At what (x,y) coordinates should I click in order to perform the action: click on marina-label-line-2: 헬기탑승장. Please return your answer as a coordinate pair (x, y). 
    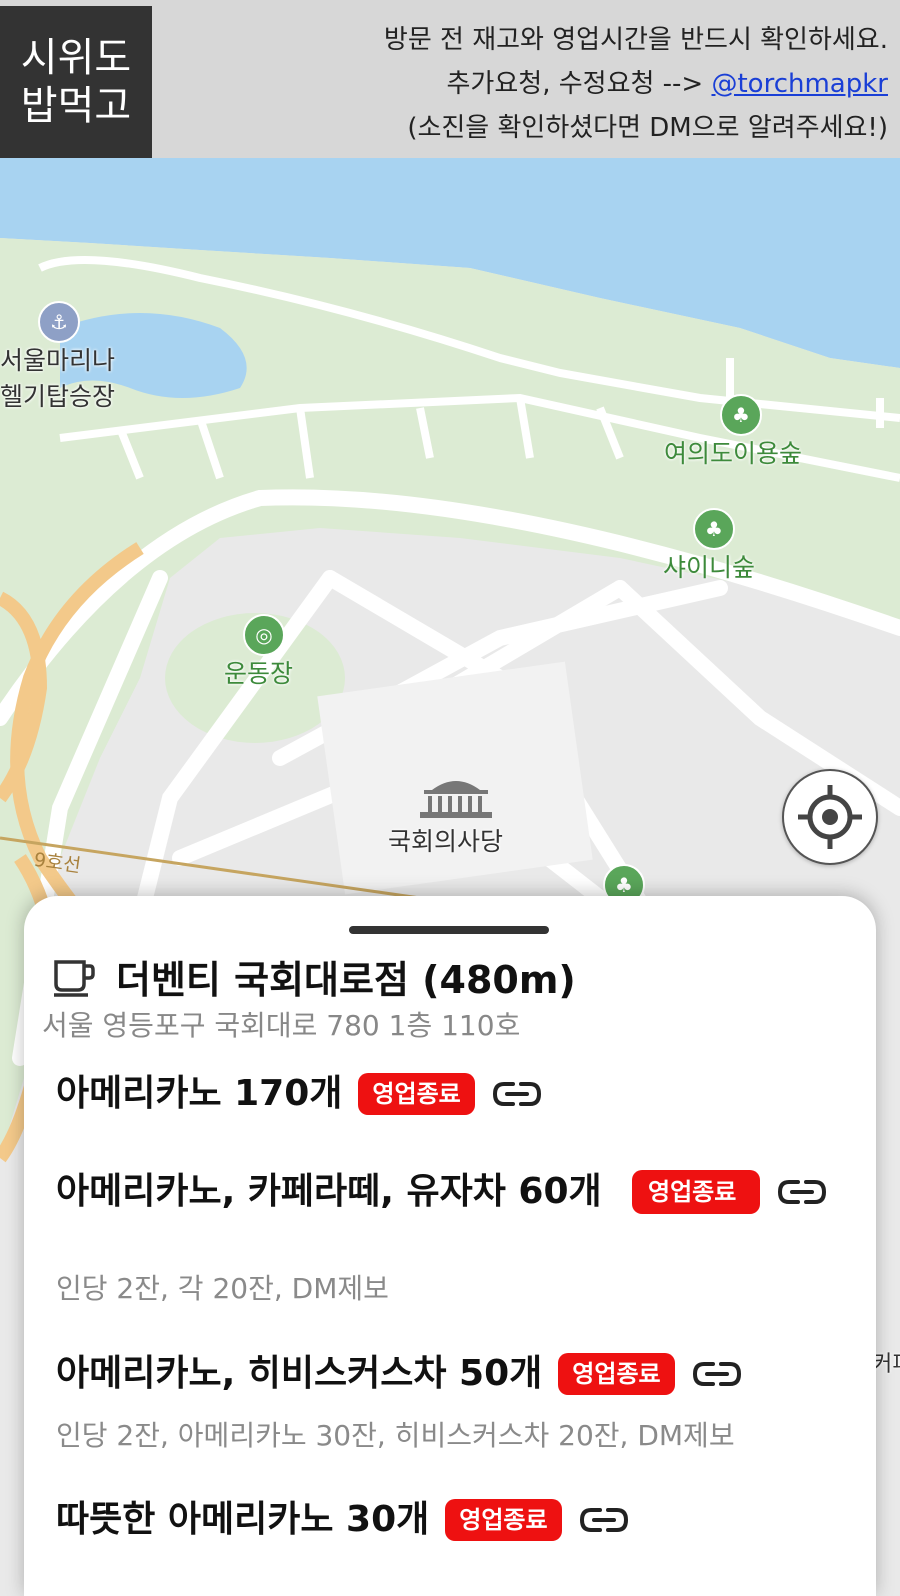
    Looking at the image, I should click on (58, 396).